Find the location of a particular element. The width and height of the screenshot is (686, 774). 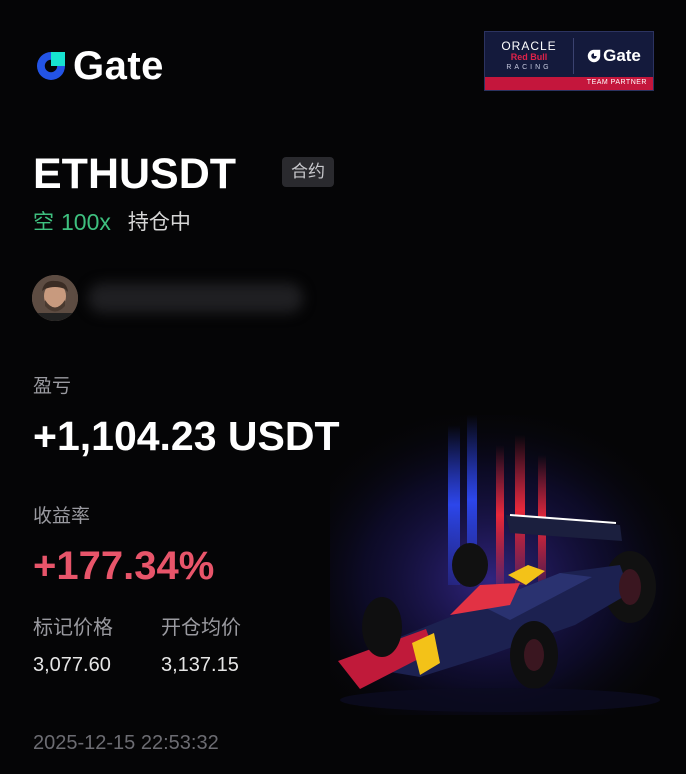

pnl-value: +1,104.23 USDT is located at coordinates (186, 436).